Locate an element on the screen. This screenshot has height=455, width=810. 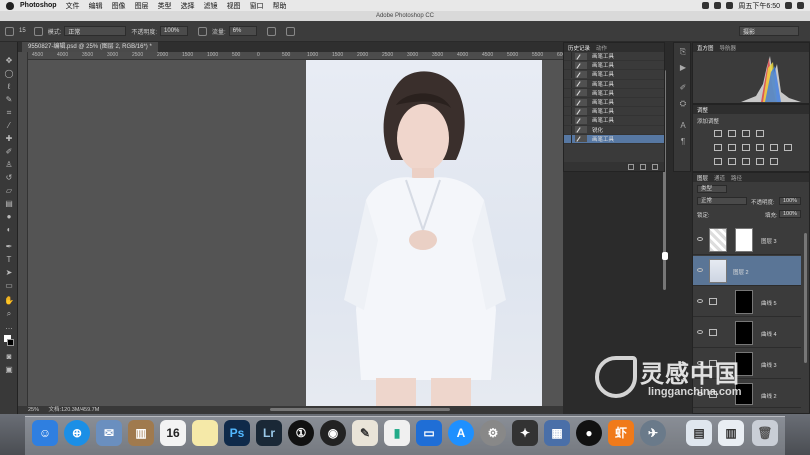
downloads-icon: ▥ is located at coordinates (731, 433).